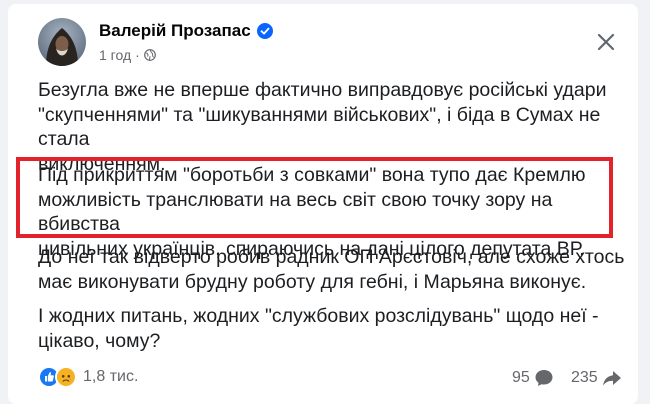  I want to click on shares-button: 235, so click(596, 378).